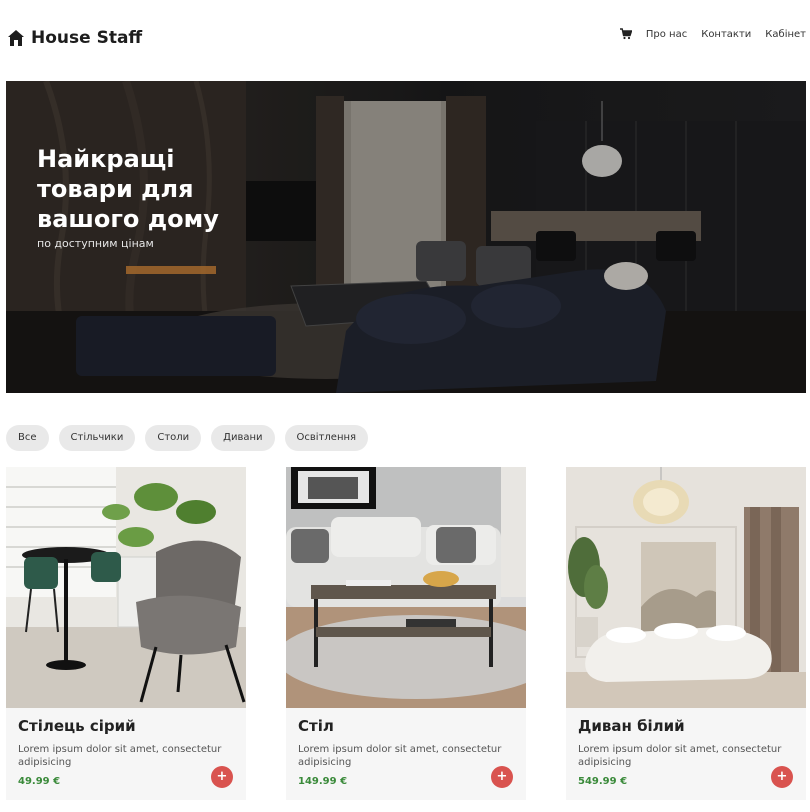 The image size is (810, 812). What do you see at coordinates (27, 438) in the screenshot?
I see `filter-all: Все` at bounding box center [27, 438].